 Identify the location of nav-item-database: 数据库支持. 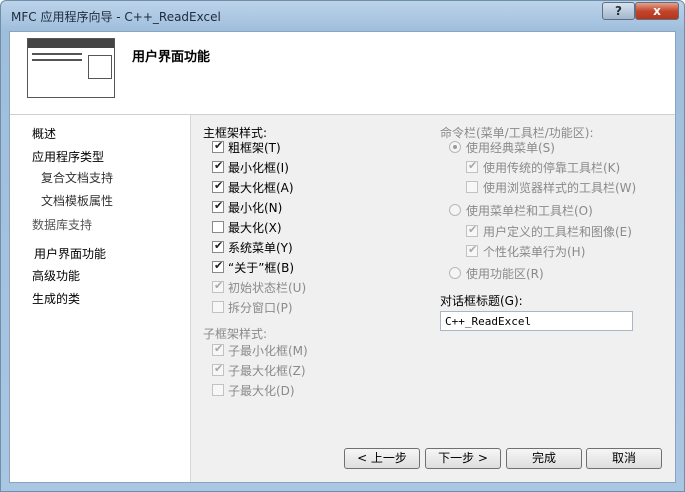
(62, 224).